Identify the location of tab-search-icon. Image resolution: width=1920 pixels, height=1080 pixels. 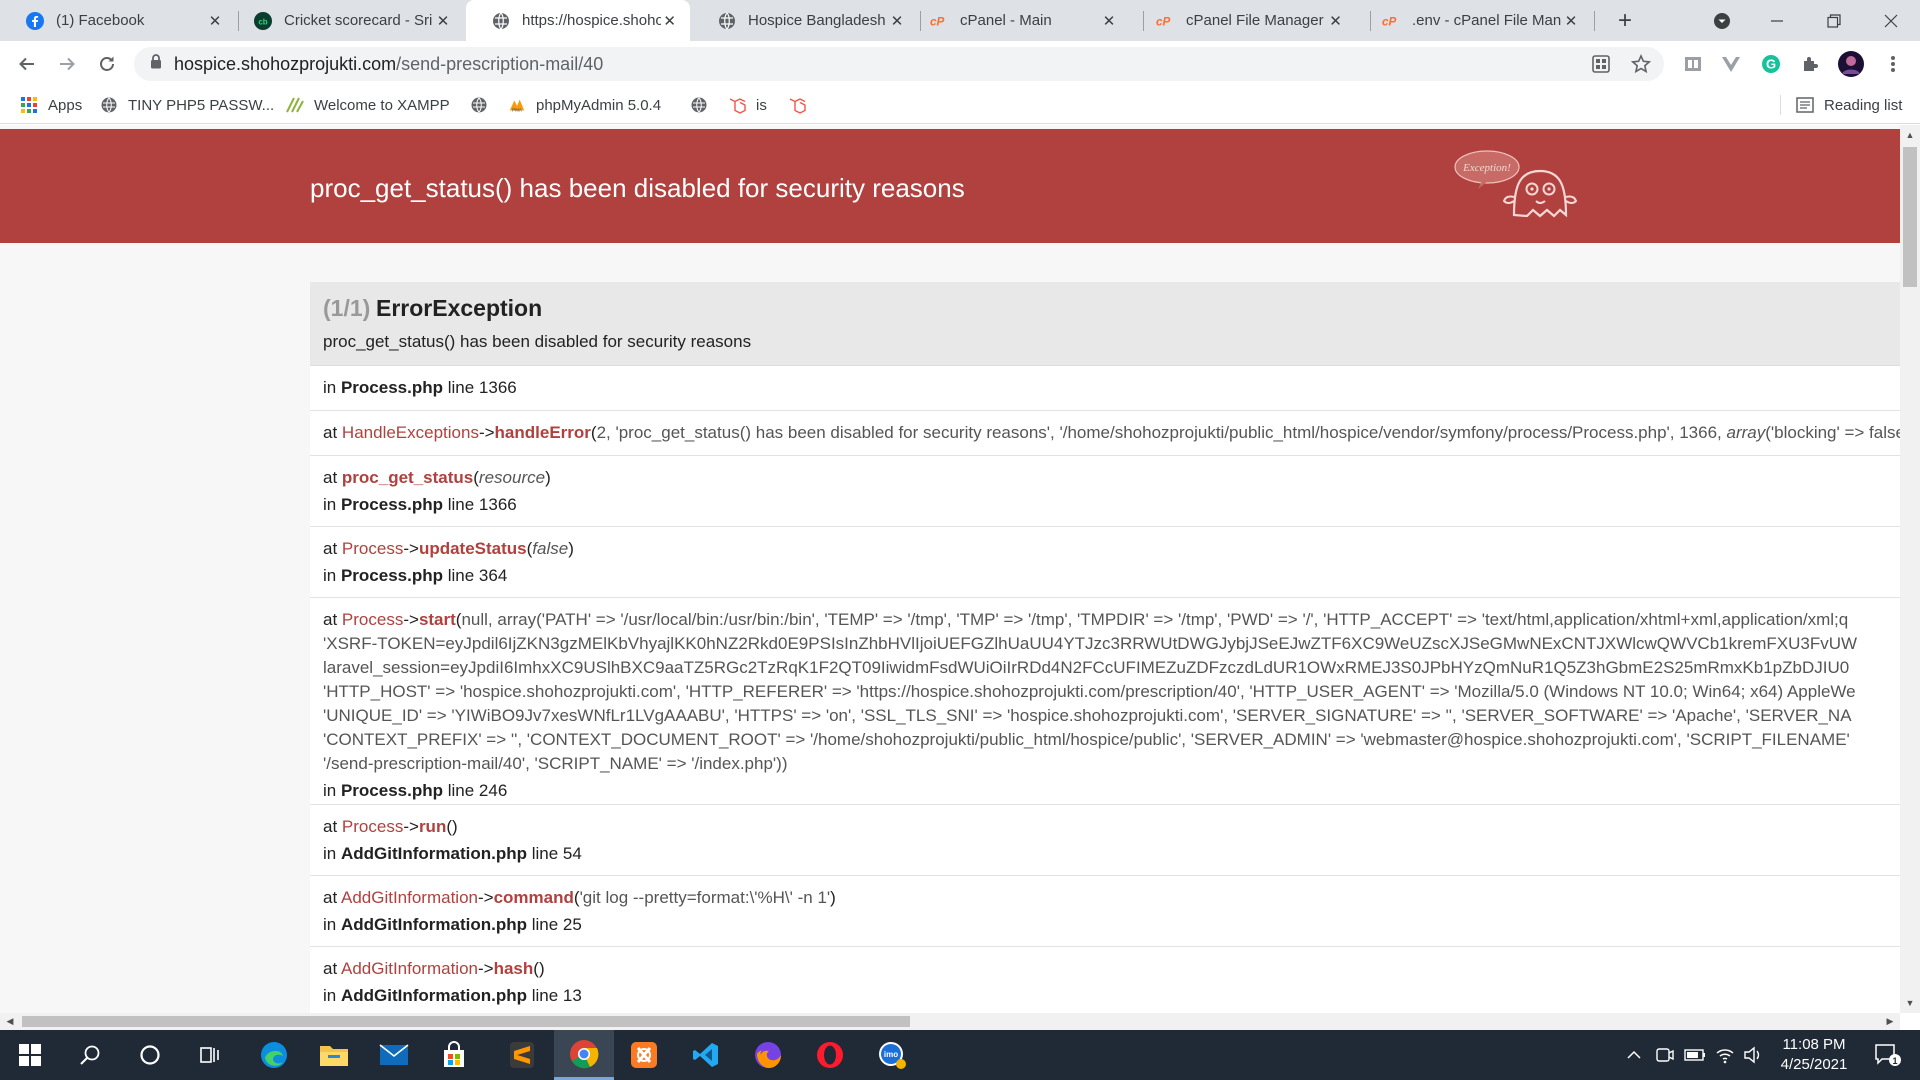
(1722, 20).